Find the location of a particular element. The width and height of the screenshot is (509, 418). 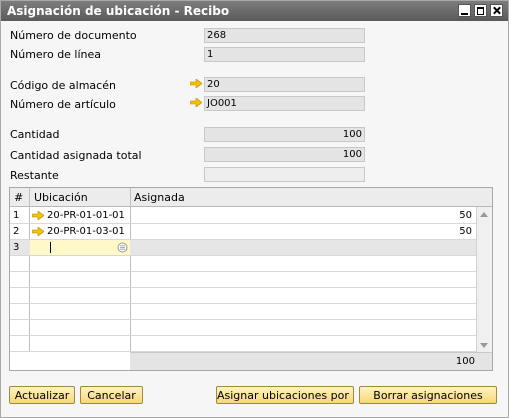

close-icon is located at coordinates (496, 10).